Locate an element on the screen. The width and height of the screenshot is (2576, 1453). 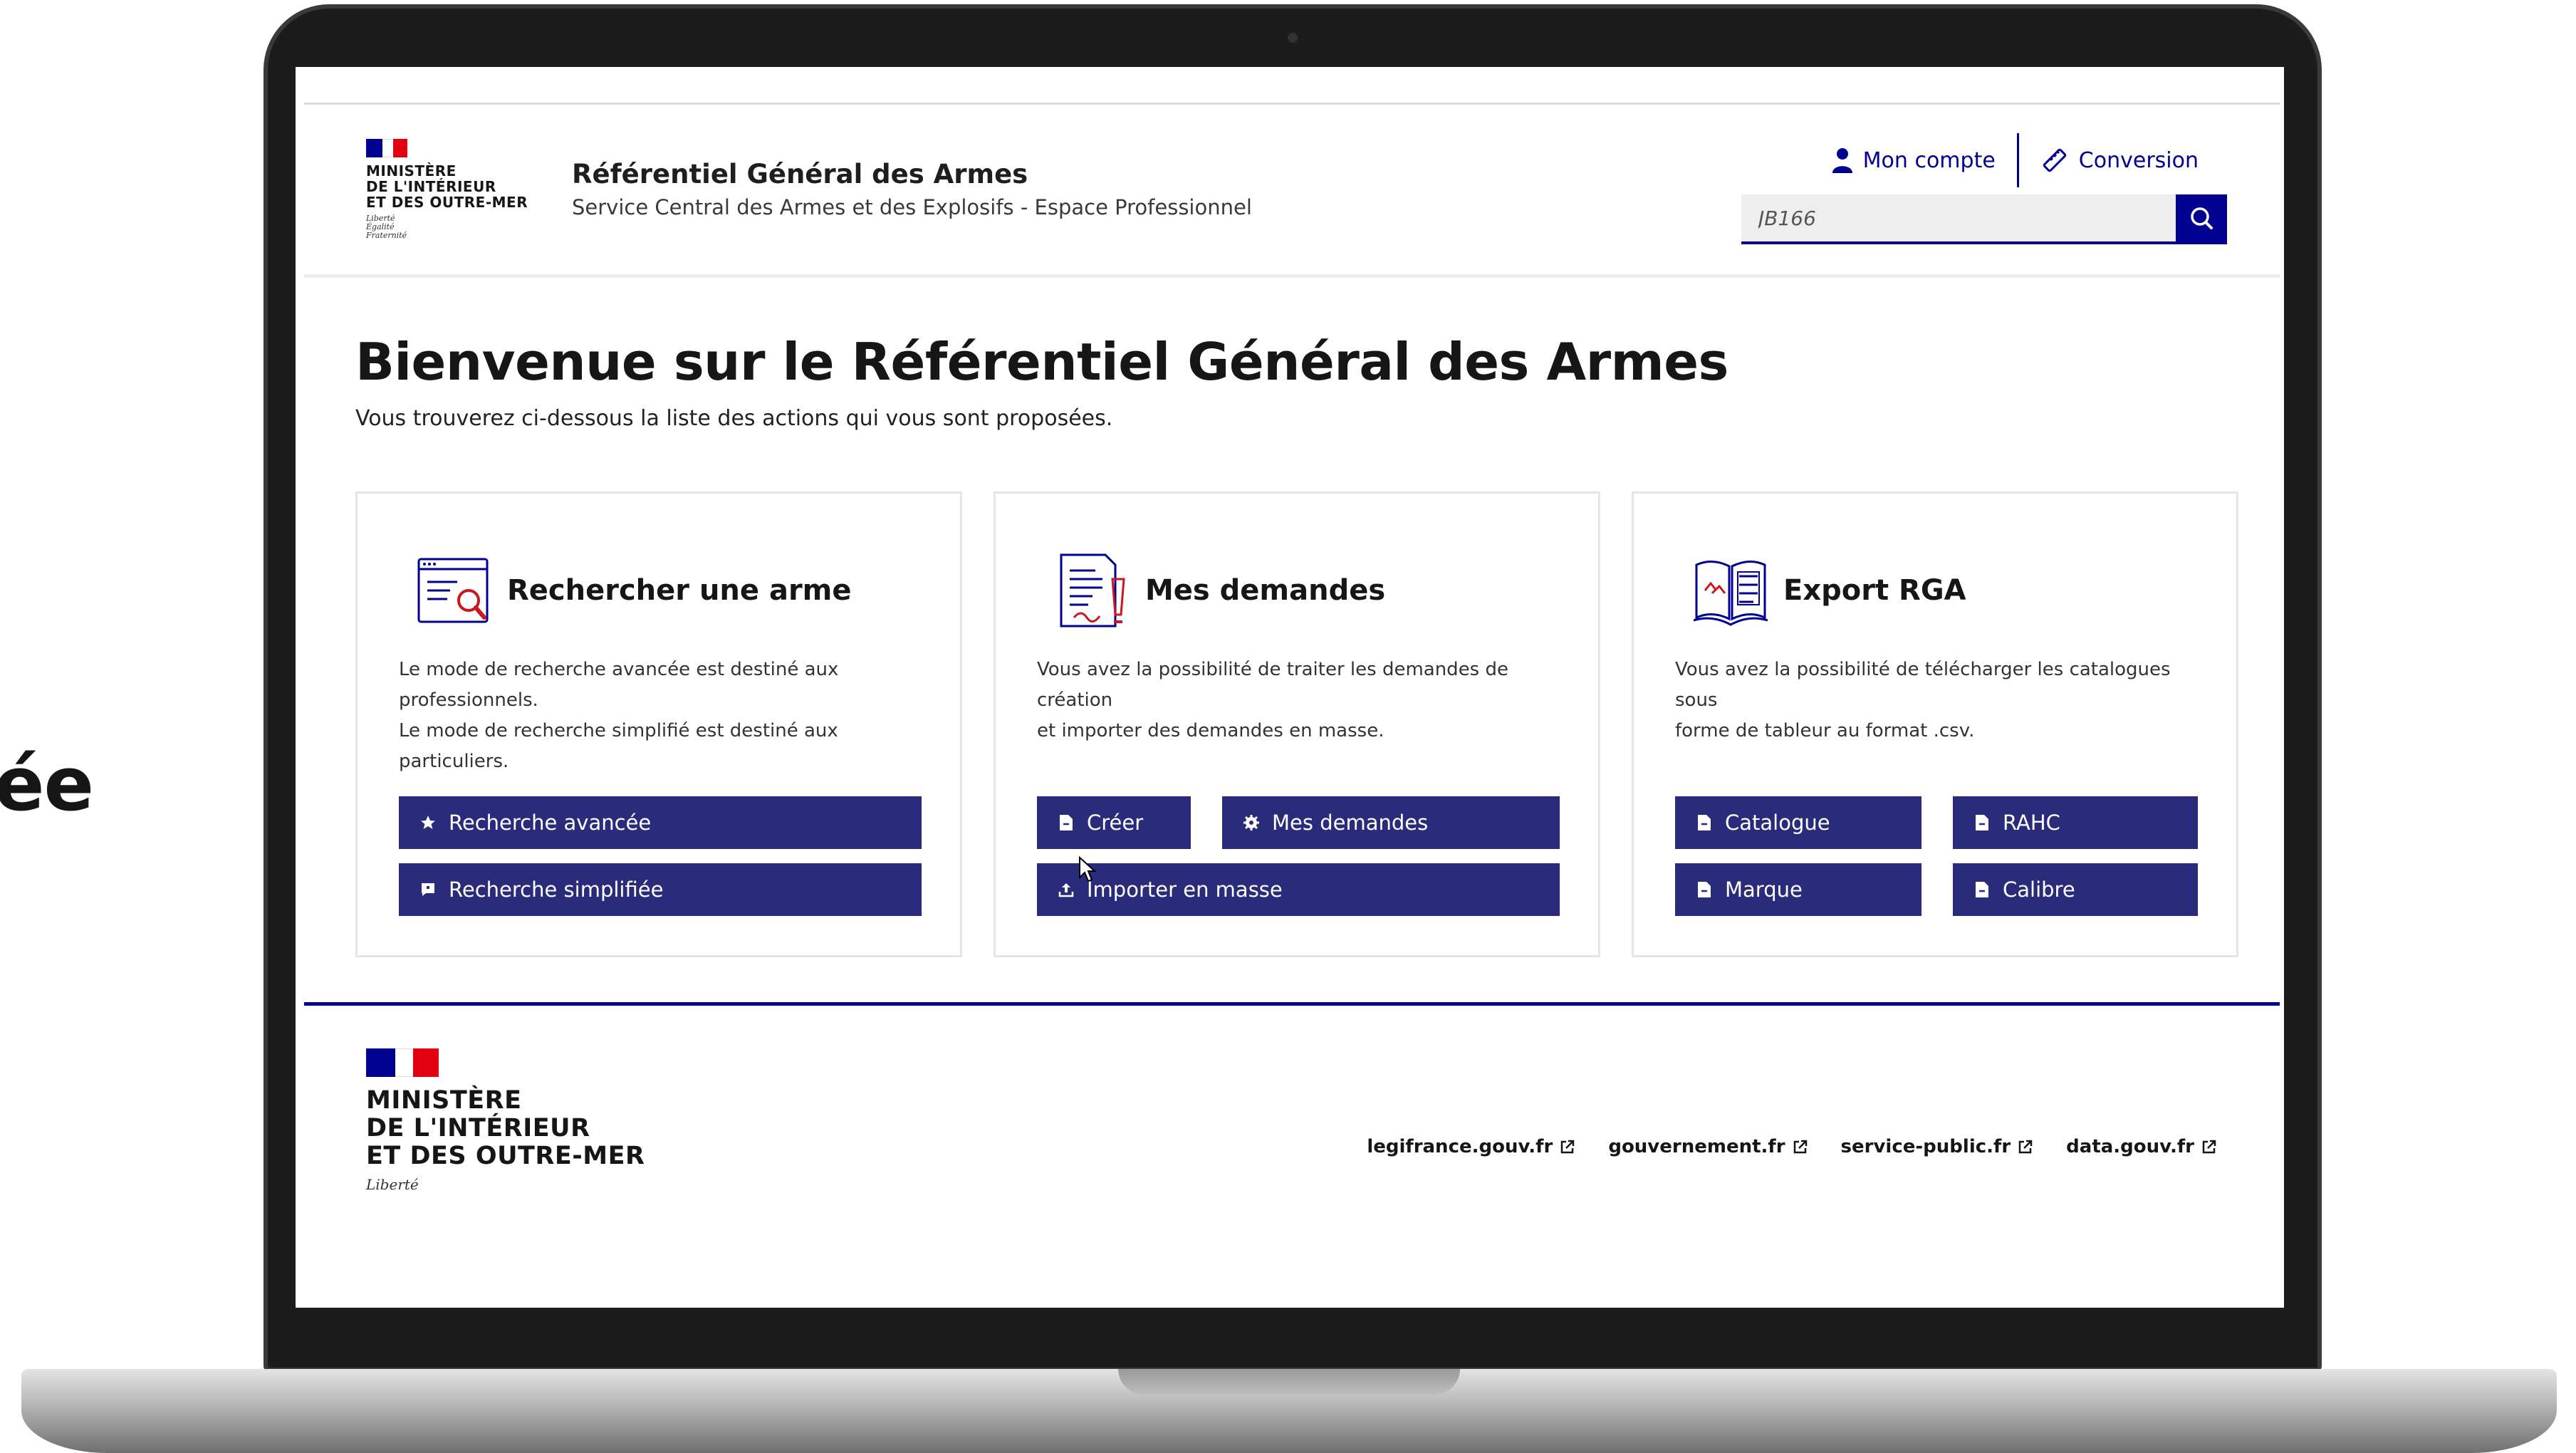
export-calibre-button: Calibre is located at coordinates (2075, 889).